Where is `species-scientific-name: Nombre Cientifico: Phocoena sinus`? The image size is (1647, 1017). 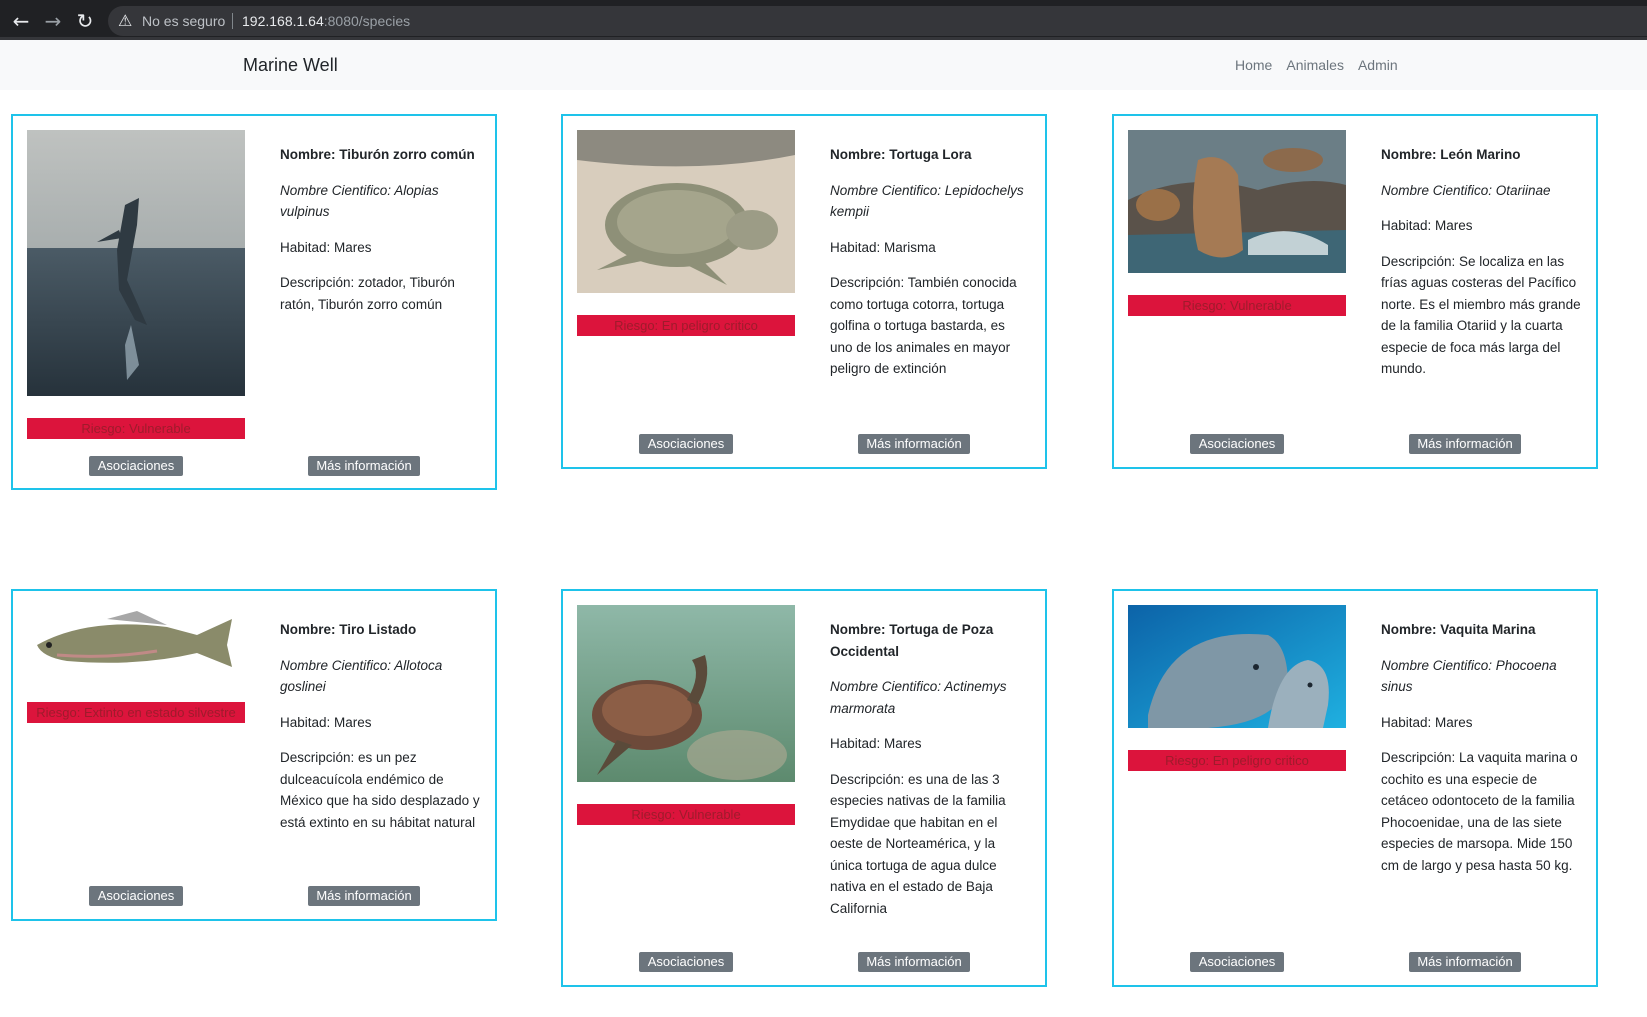 species-scientific-name: Nombre Cientifico: Phocoena sinus is located at coordinates (1469, 676).